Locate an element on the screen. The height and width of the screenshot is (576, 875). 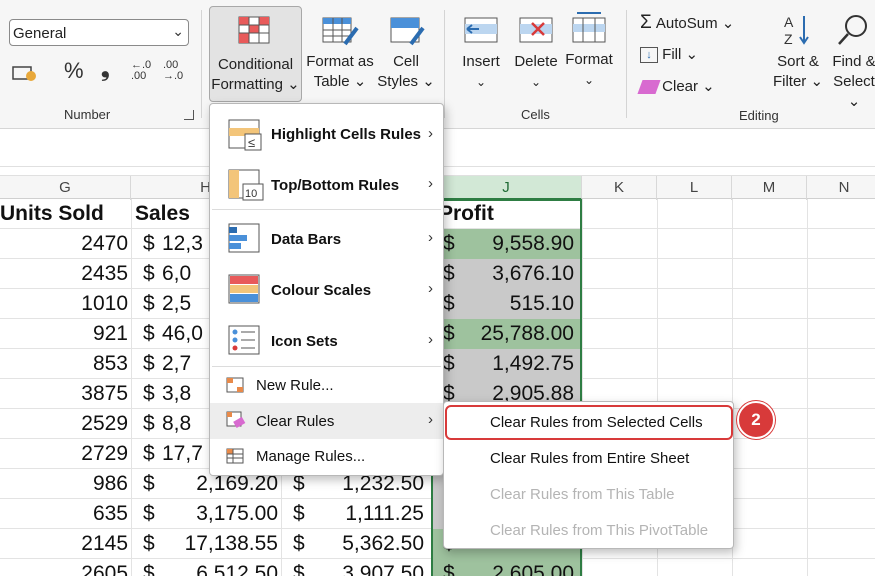
highlight-cells-icon: ≤ is located at coordinates (245, 135).